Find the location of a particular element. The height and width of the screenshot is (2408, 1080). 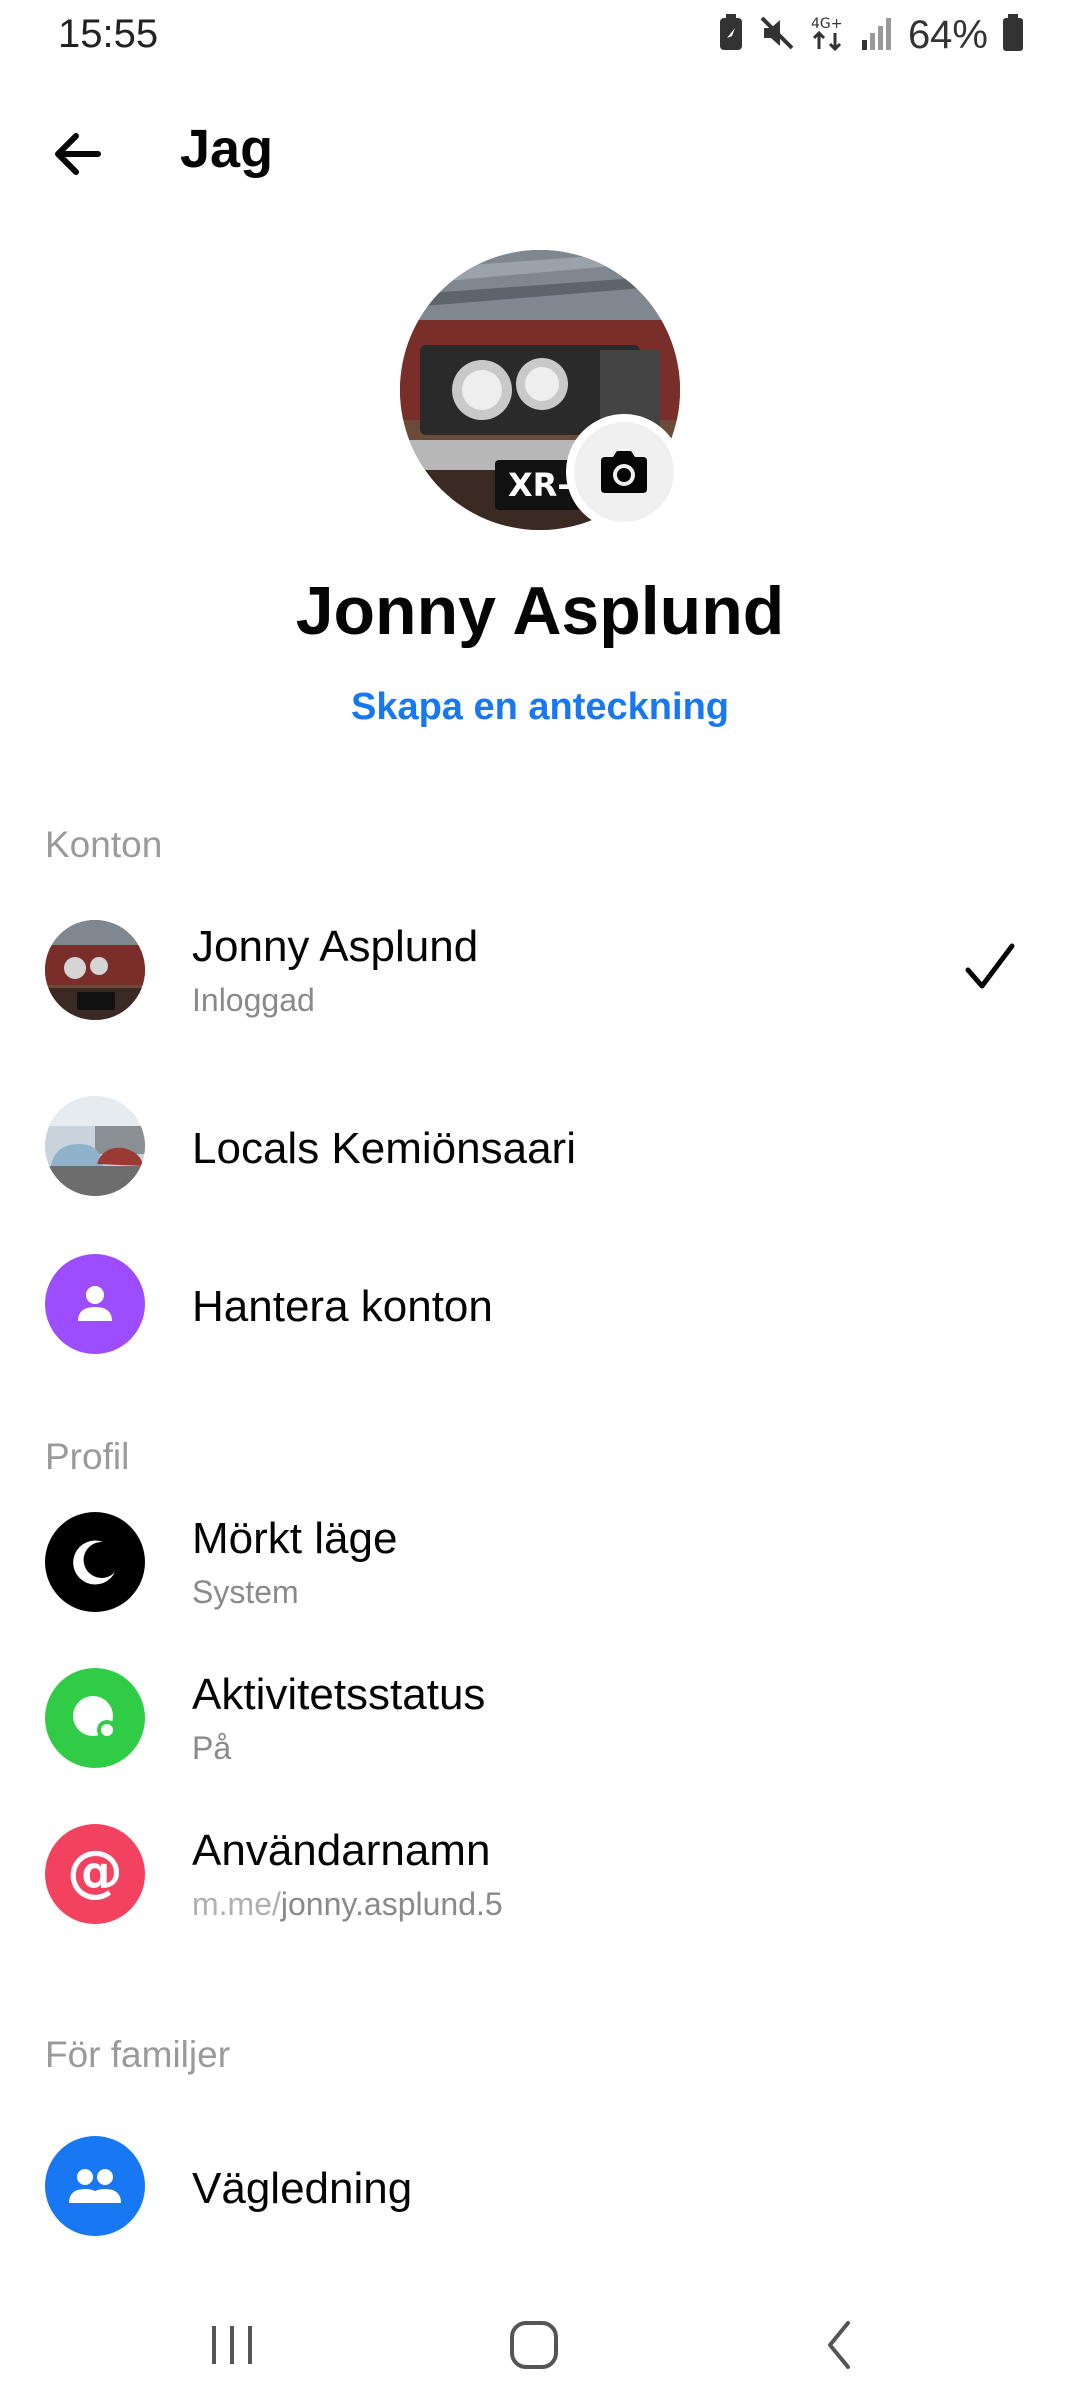

back-button is located at coordinates (78, 154).